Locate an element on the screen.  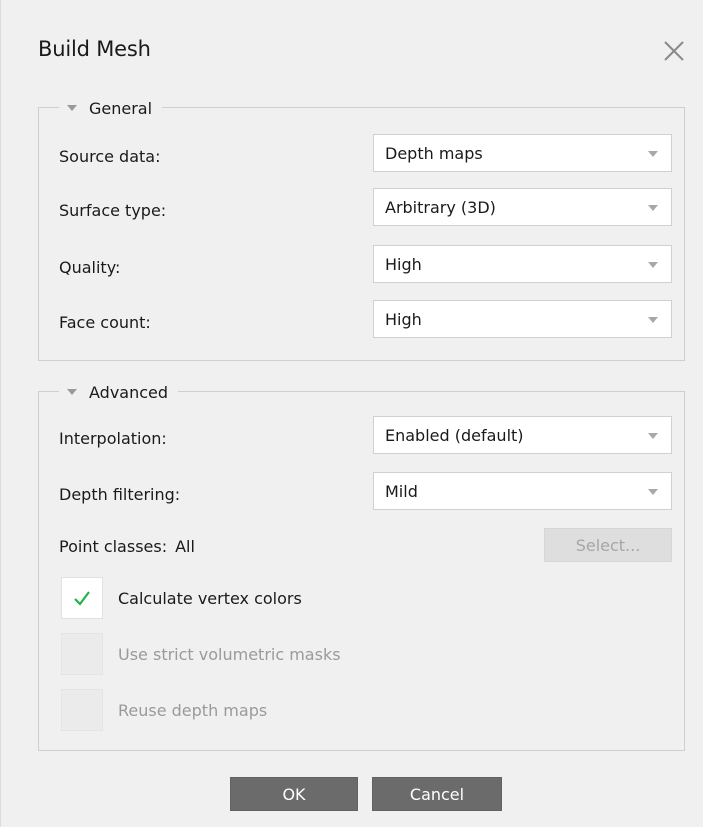
checkmark-icon is located at coordinates (82, 598).